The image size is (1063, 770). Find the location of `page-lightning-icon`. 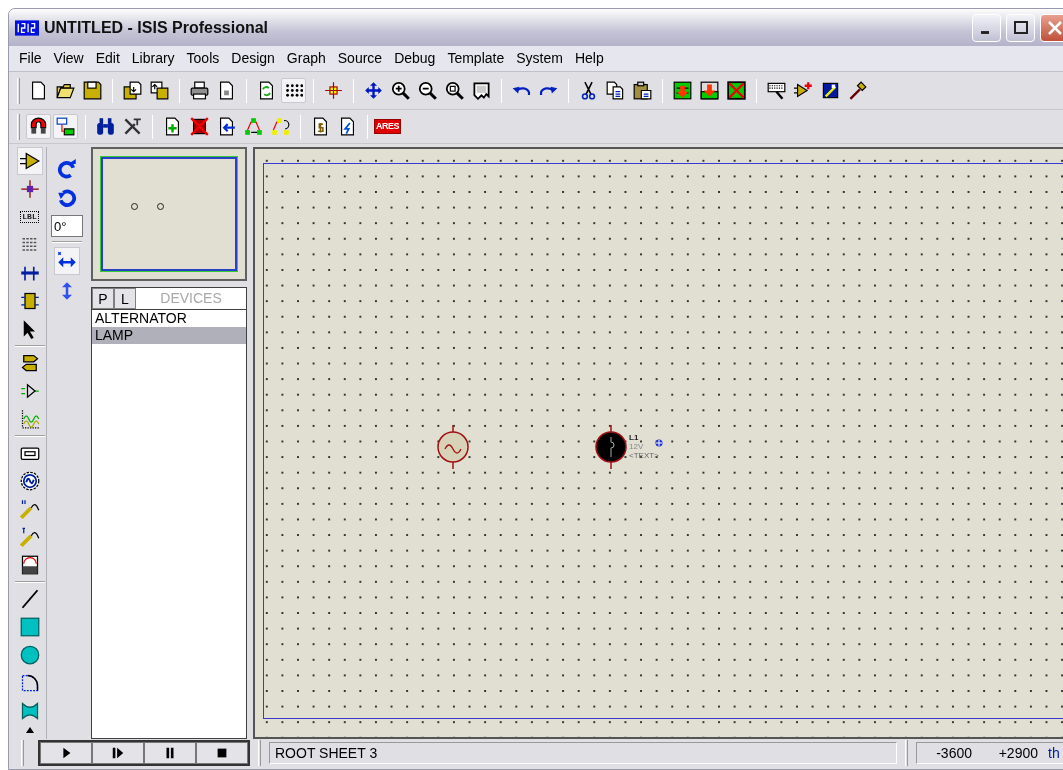

page-lightning-icon is located at coordinates (347, 126).